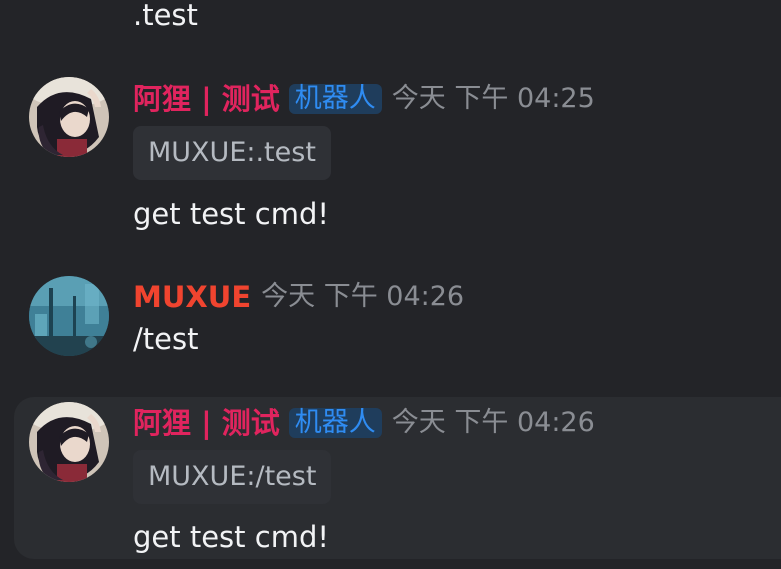 Image resolution: width=781 pixels, height=569 pixels. What do you see at coordinates (165, 16) in the screenshot?
I see `message-text: .test` at bounding box center [165, 16].